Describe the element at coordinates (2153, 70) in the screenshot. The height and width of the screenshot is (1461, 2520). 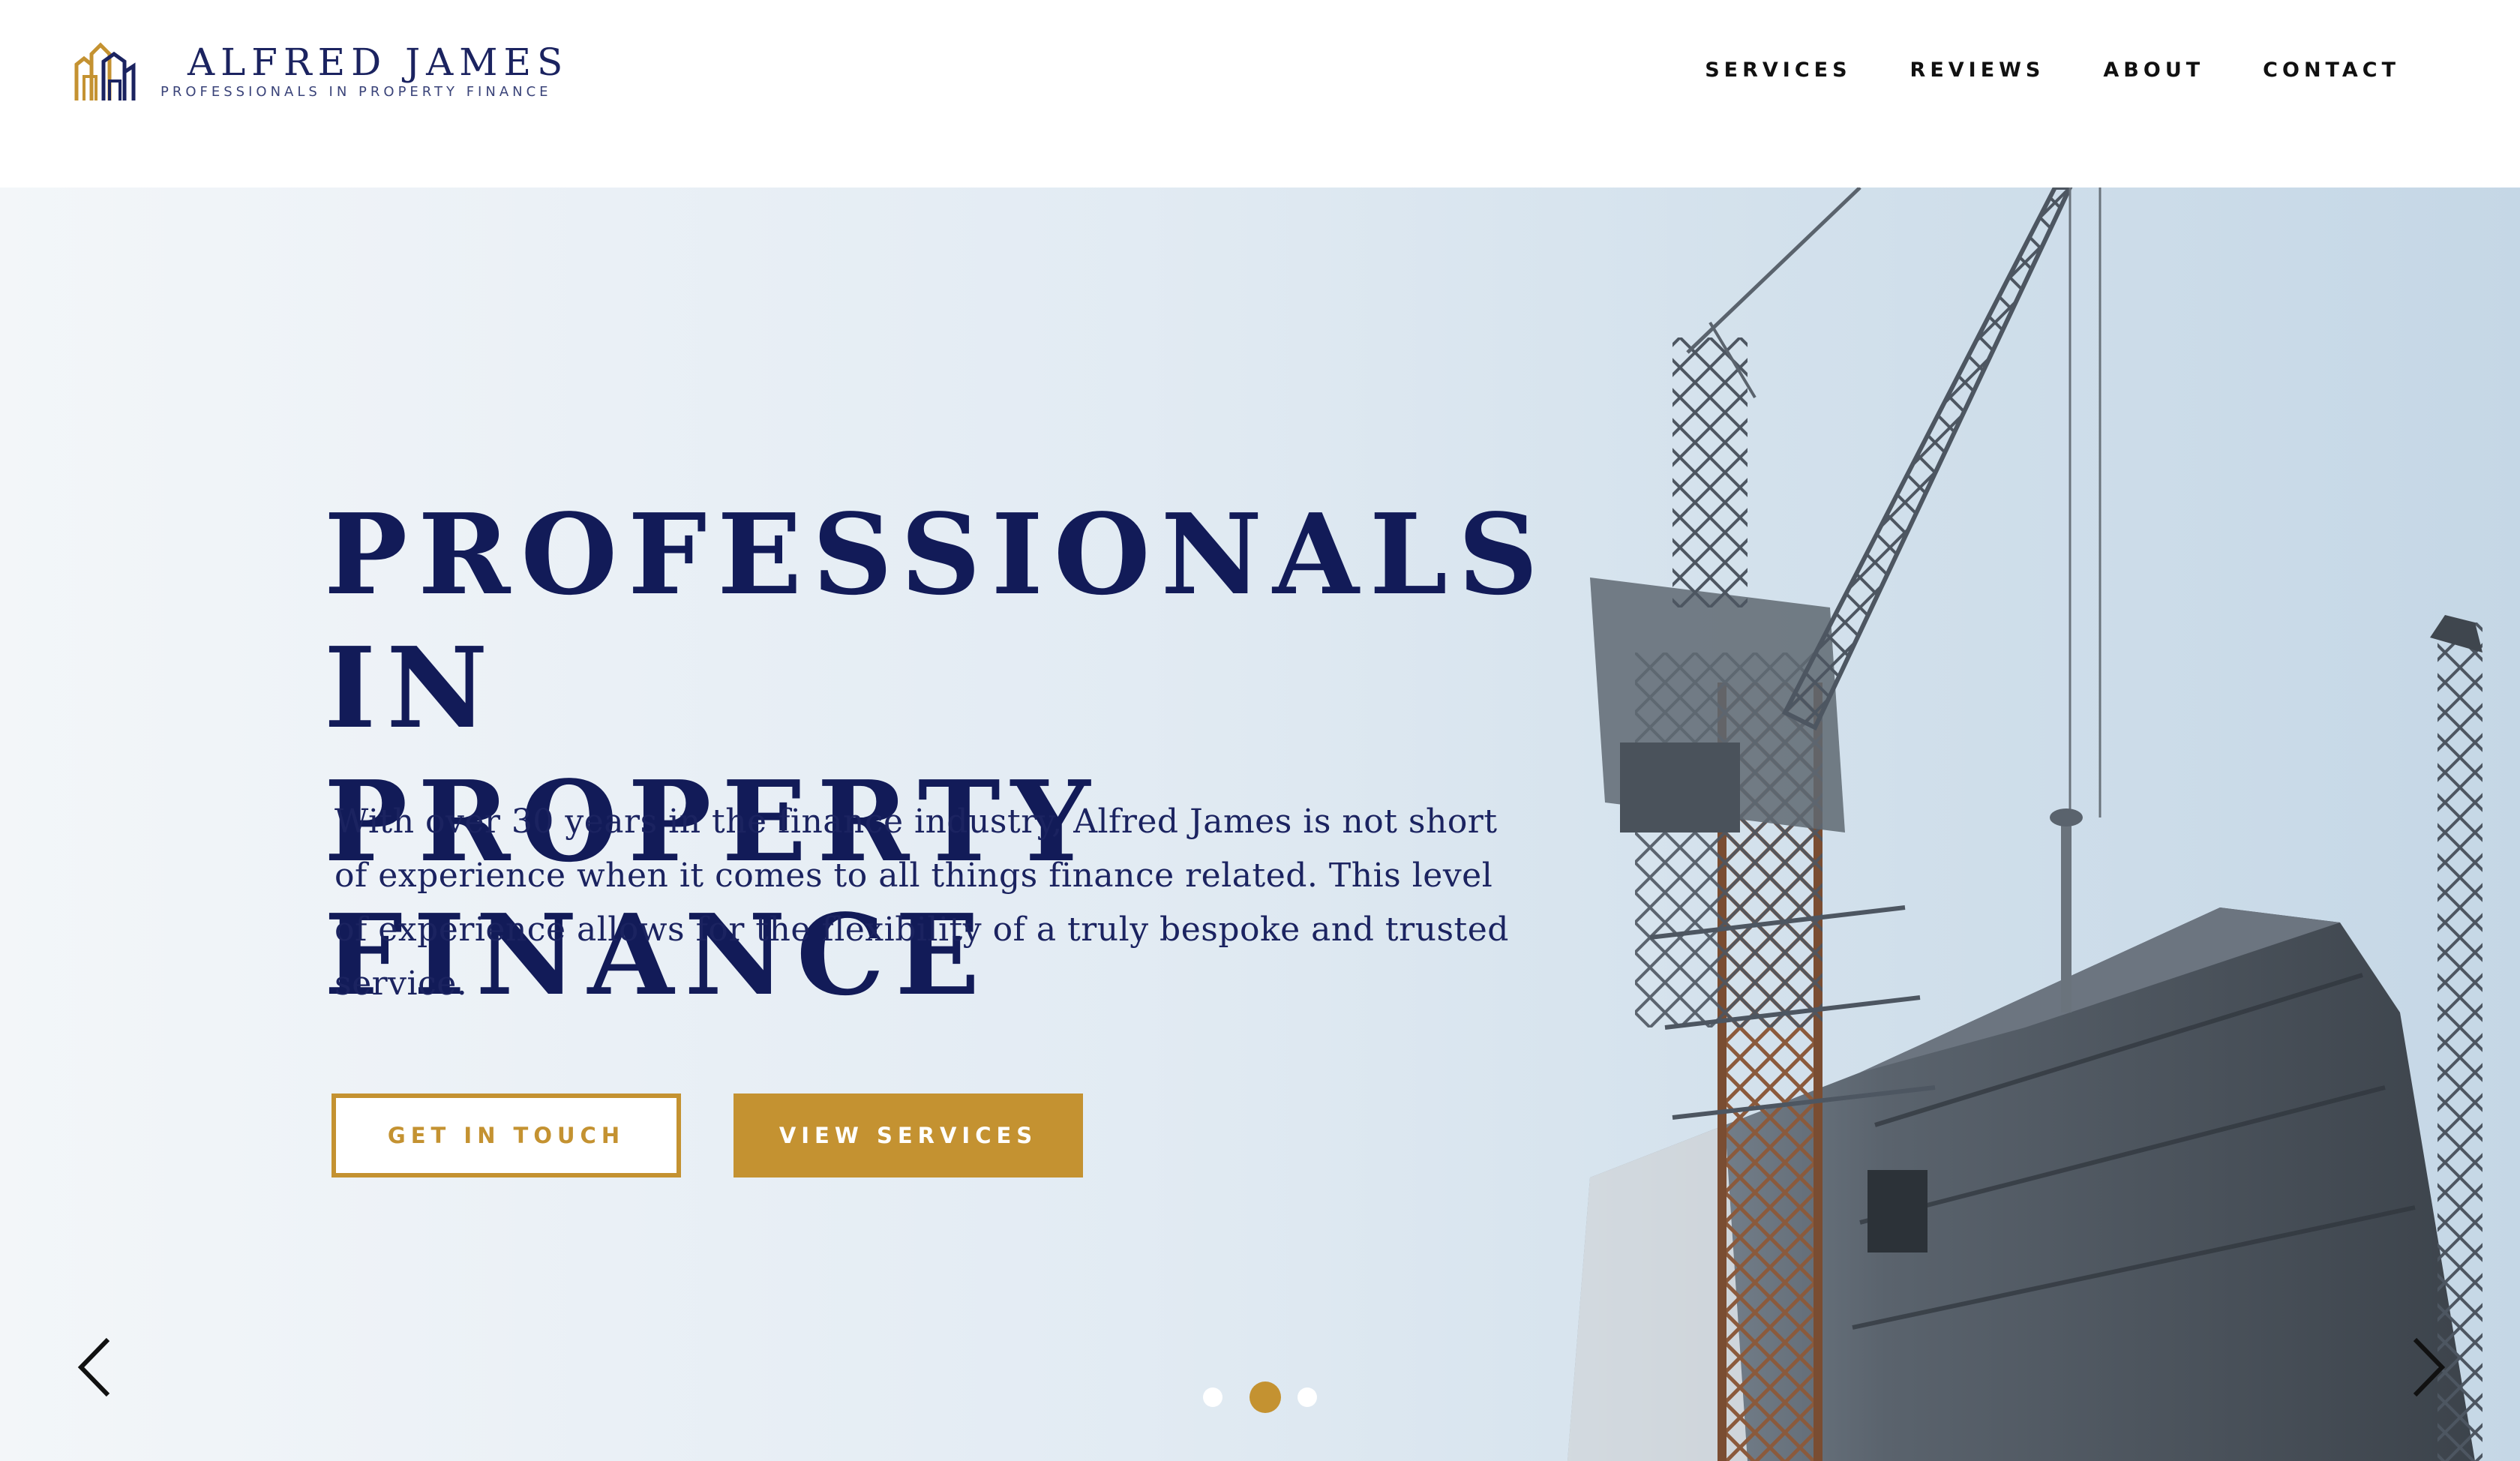
I see `nav-about: ABOUT` at that location.